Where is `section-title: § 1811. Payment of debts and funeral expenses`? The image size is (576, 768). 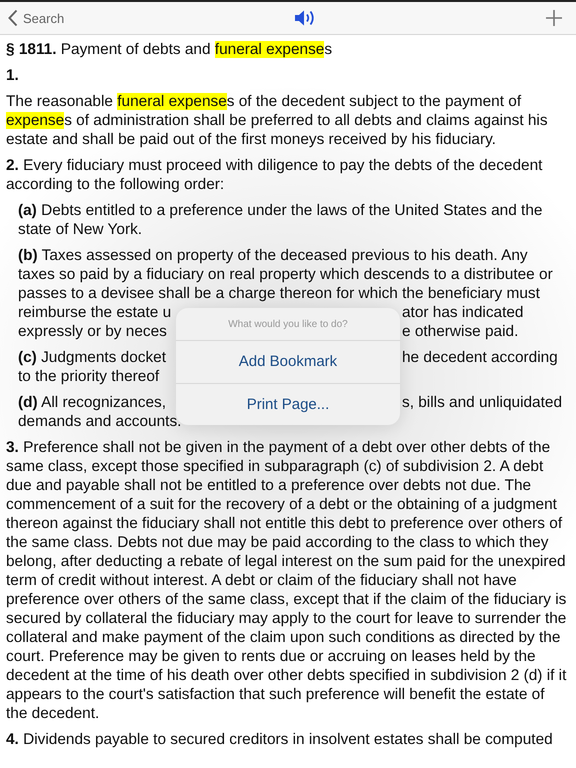 section-title: § 1811. Payment of debts and funeral expenses is located at coordinates (170, 49).